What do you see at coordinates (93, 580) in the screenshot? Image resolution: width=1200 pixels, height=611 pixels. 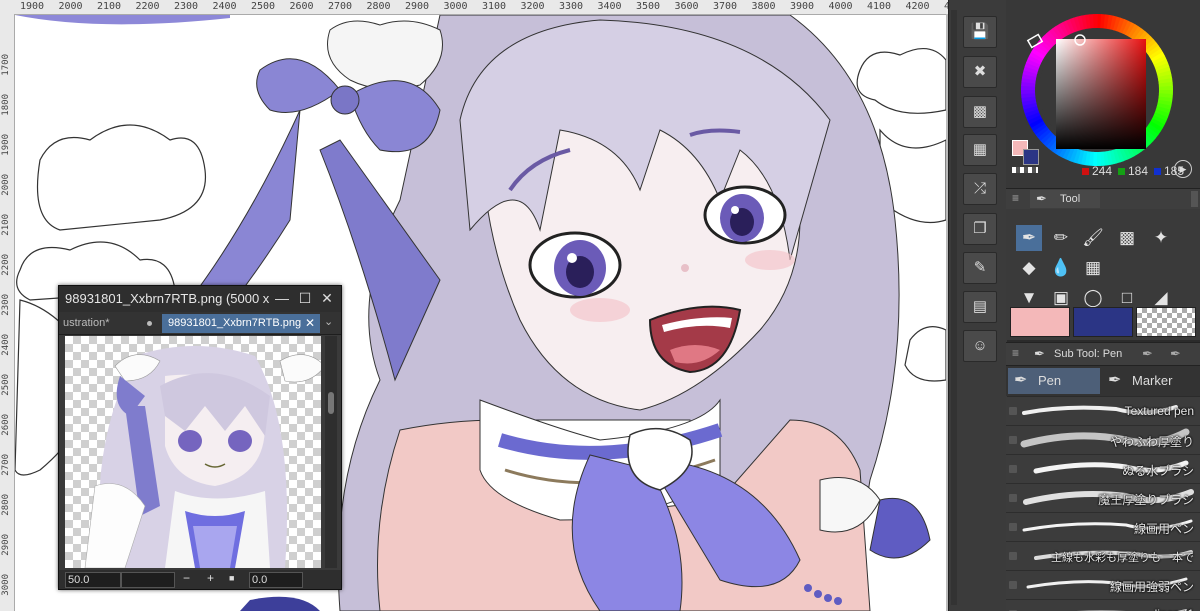 I see `zoom-field: 50.0` at bounding box center [93, 580].